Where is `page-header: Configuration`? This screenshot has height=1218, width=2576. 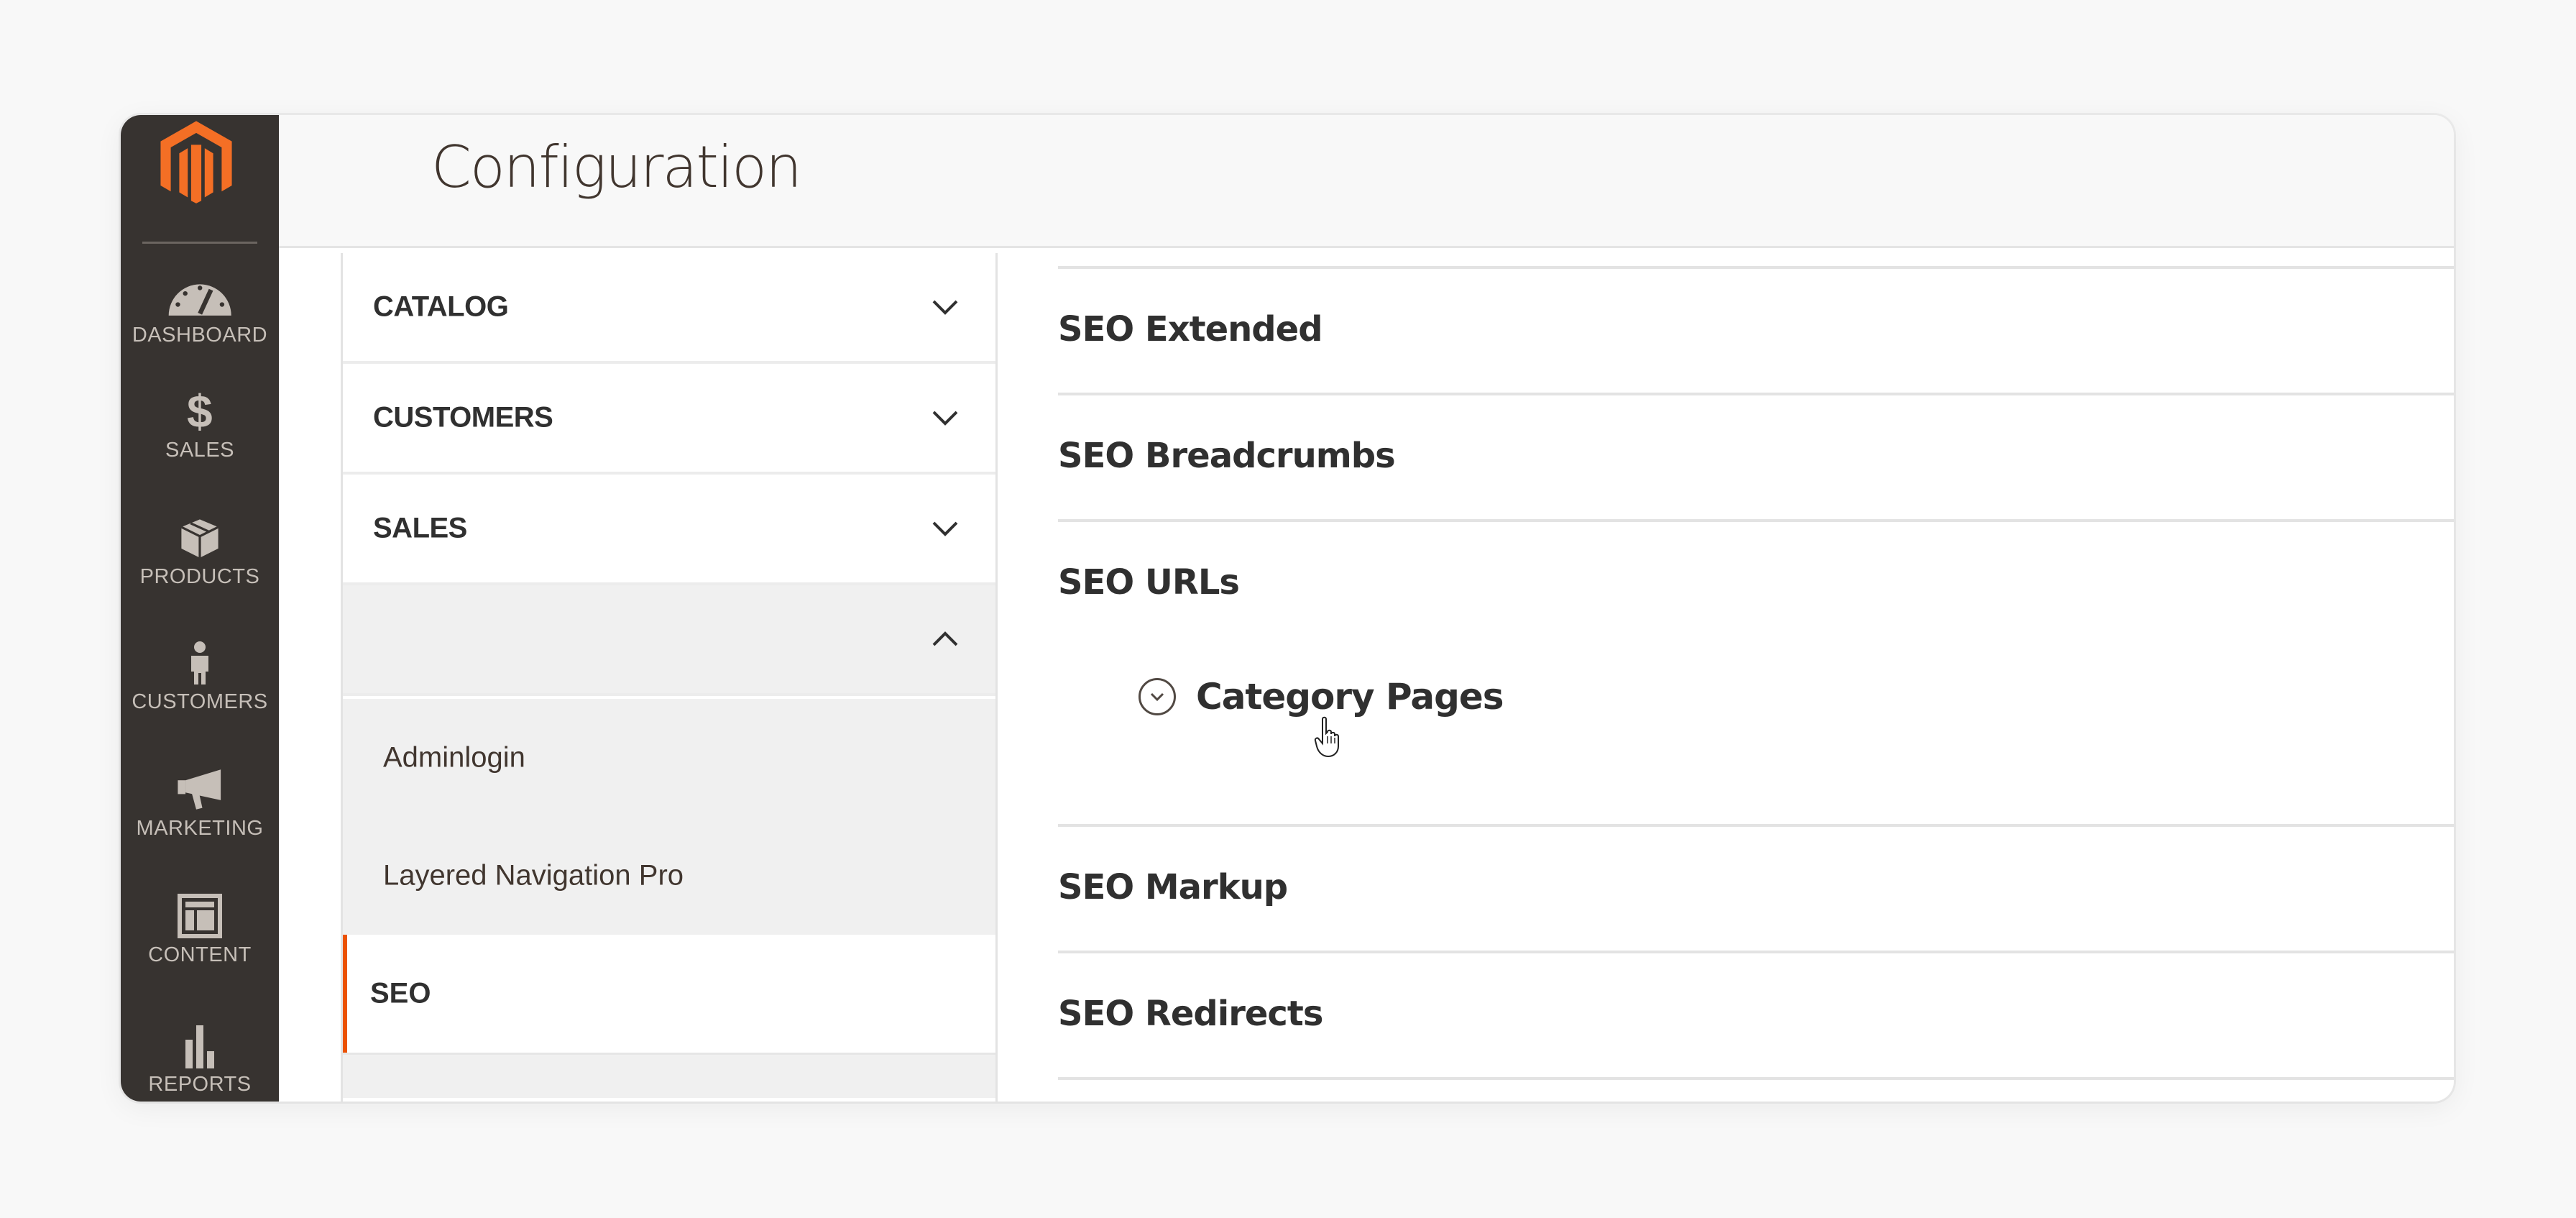
page-header: Configuration is located at coordinates (1366, 181).